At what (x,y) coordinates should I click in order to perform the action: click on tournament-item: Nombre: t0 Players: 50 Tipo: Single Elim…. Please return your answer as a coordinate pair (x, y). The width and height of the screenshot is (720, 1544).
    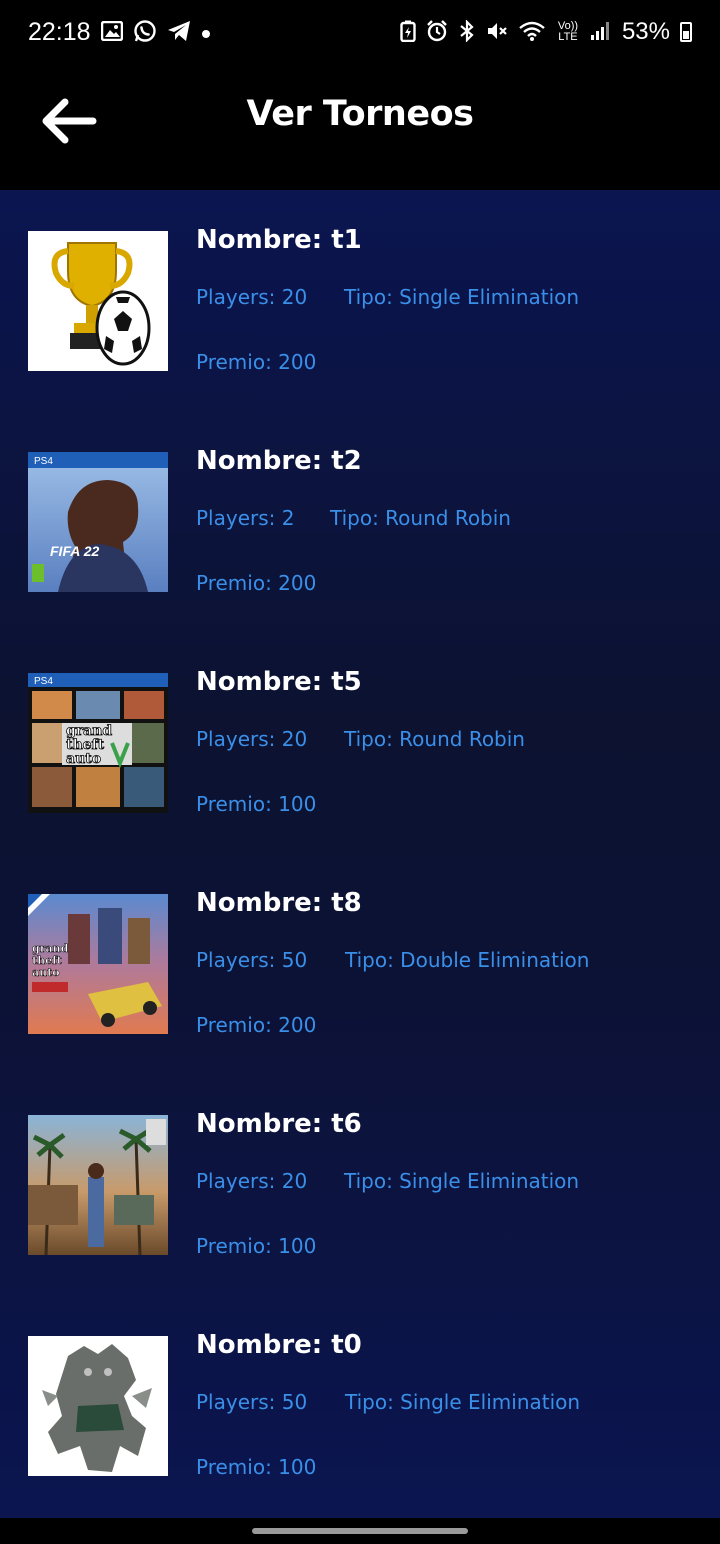
    Looking at the image, I should click on (360, 1395).